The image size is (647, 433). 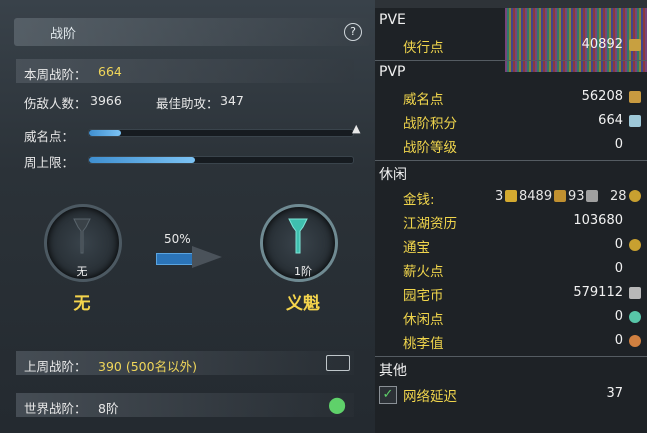 What do you see at coordinates (221, 133) in the screenshot?
I see `fame-progress-bar` at bounding box center [221, 133].